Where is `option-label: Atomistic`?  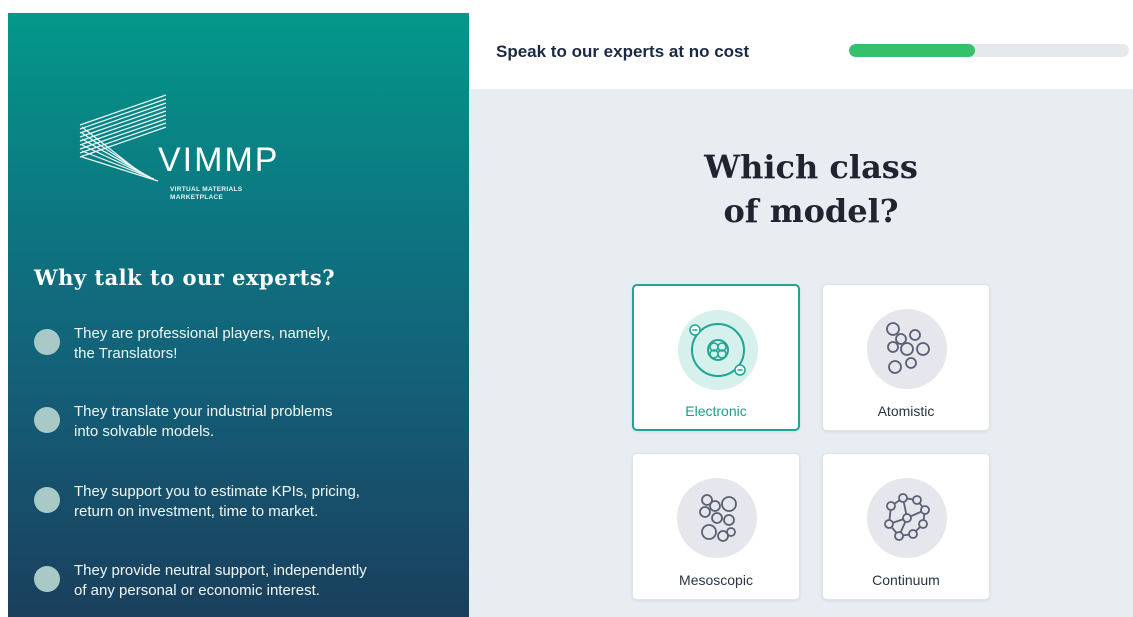 option-label: Atomistic is located at coordinates (906, 411).